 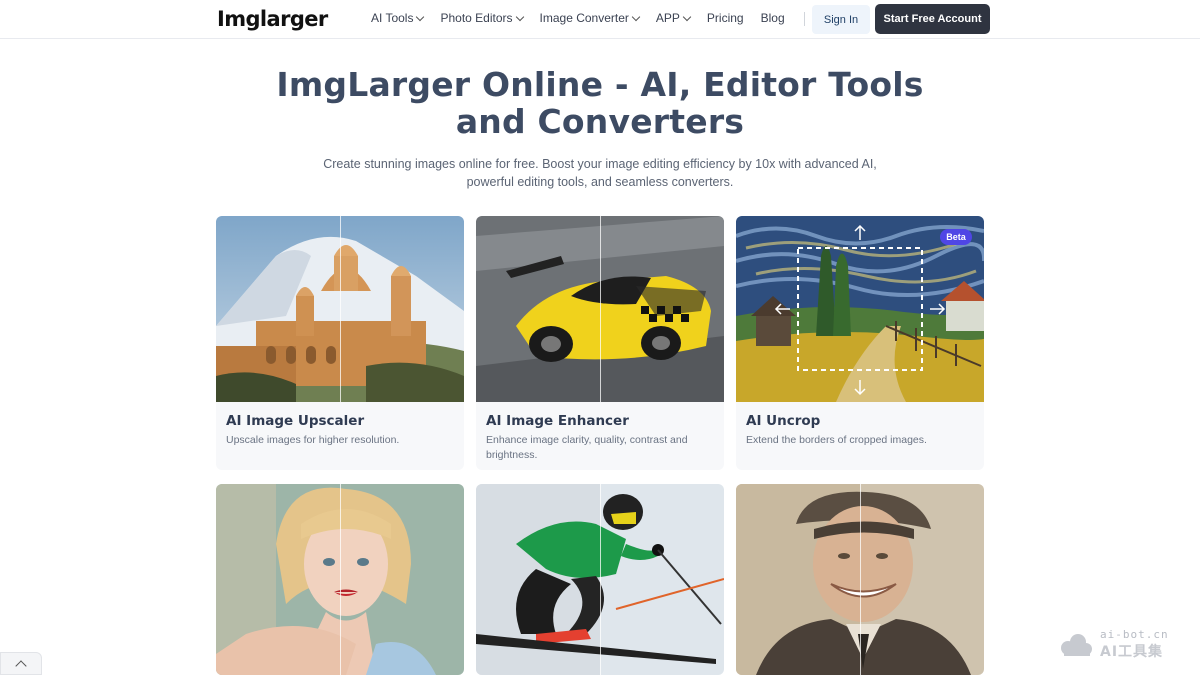 What do you see at coordinates (600, 84) in the screenshot?
I see `page-title-line: ImgLarger Online - AI, Editor Tools` at bounding box center [600, 84].